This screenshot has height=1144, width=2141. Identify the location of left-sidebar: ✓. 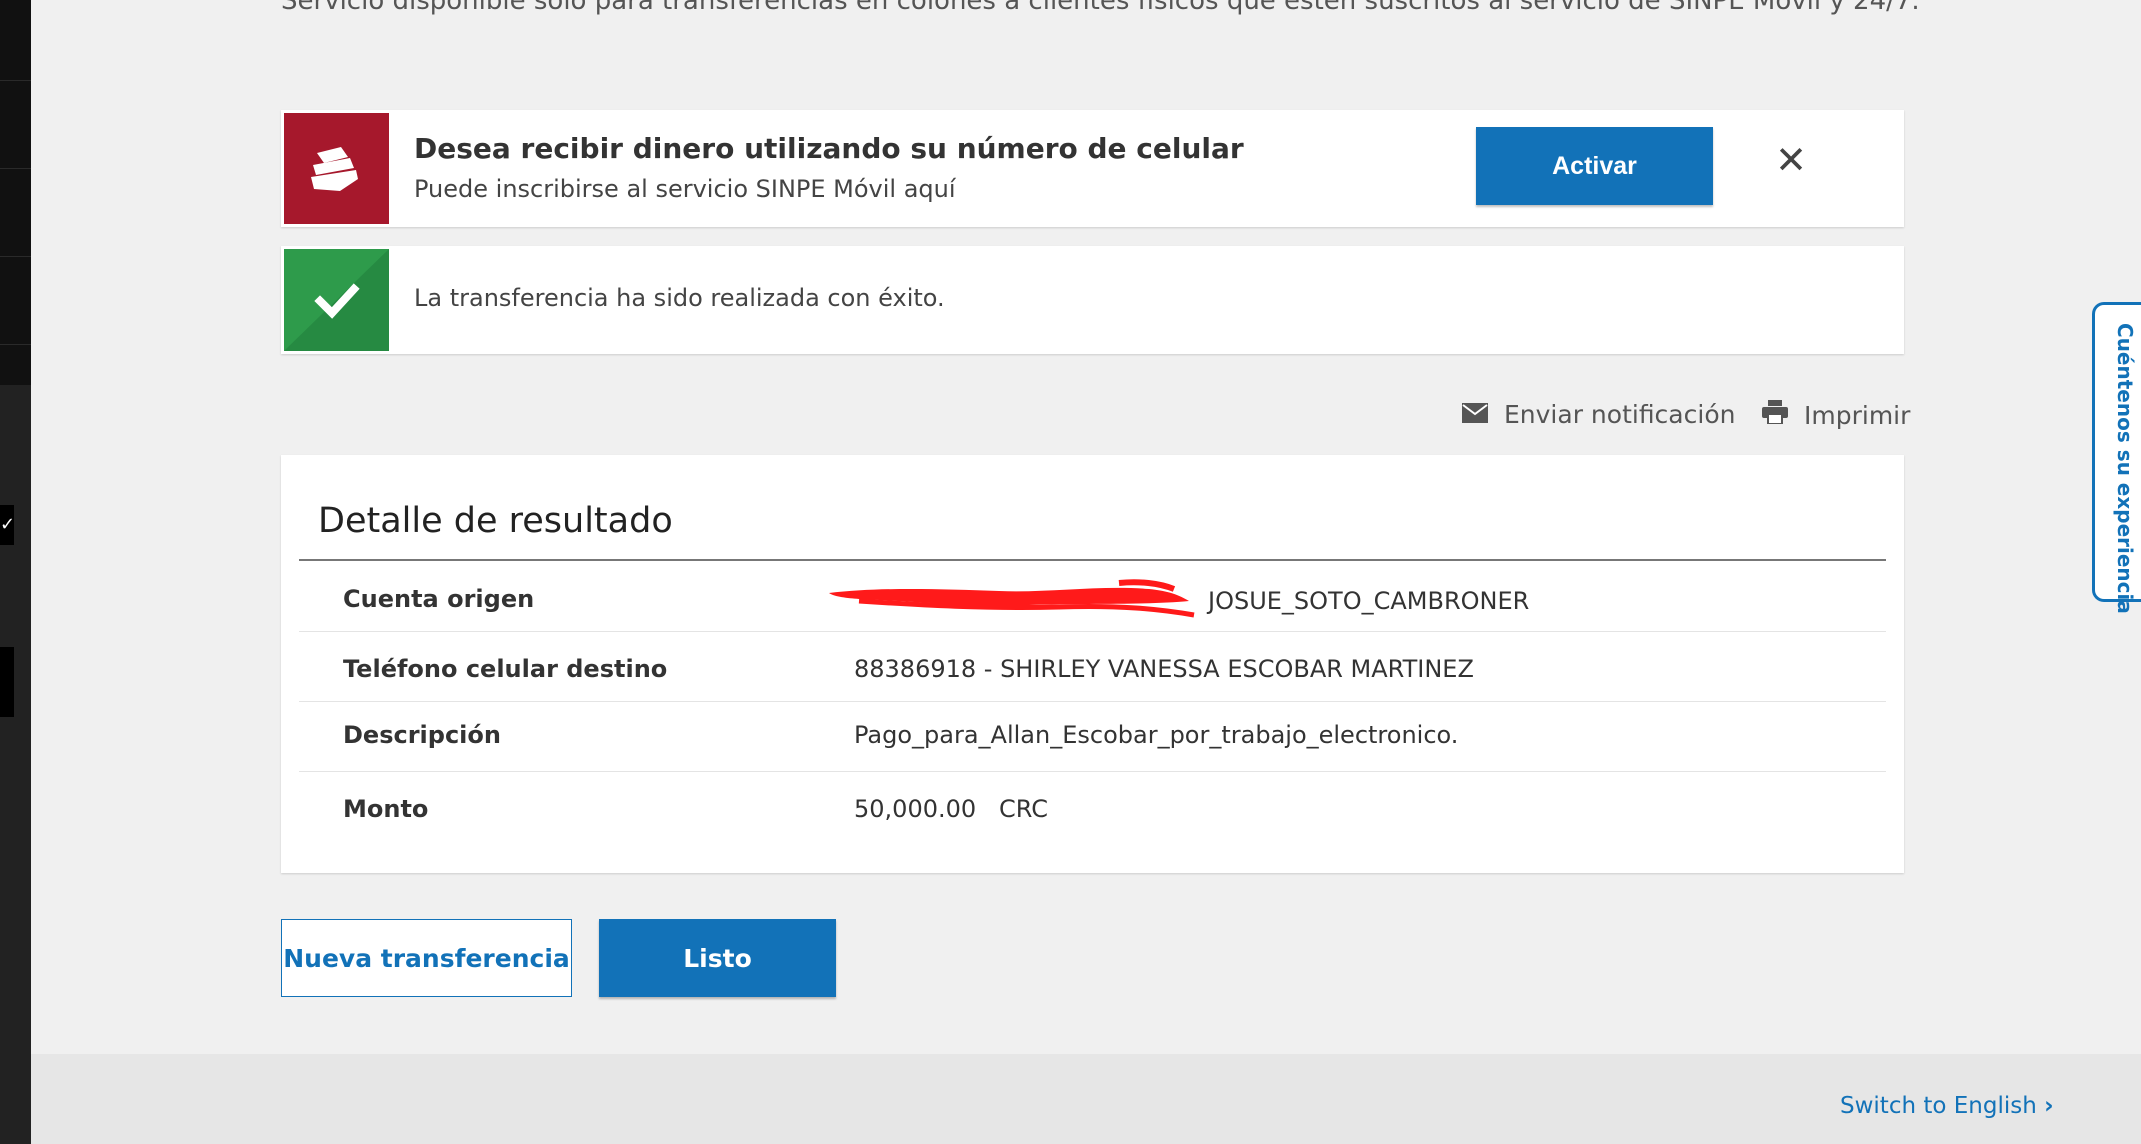
(15, 572).